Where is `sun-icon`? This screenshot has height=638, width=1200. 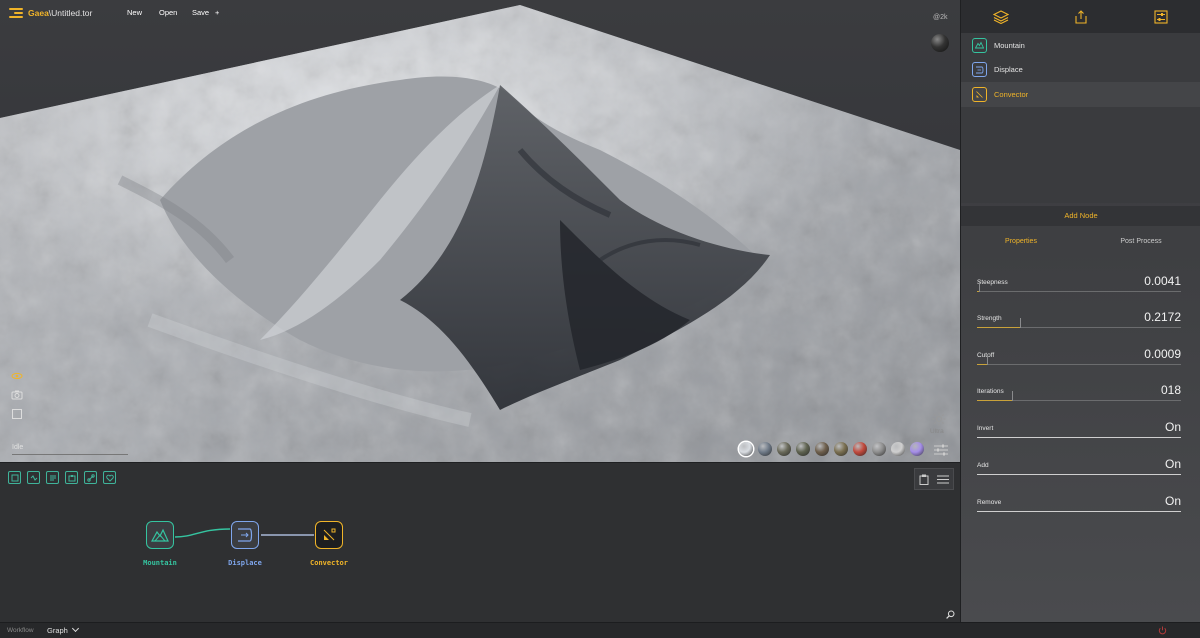
sun-icon is located at coordinates (939, 419).